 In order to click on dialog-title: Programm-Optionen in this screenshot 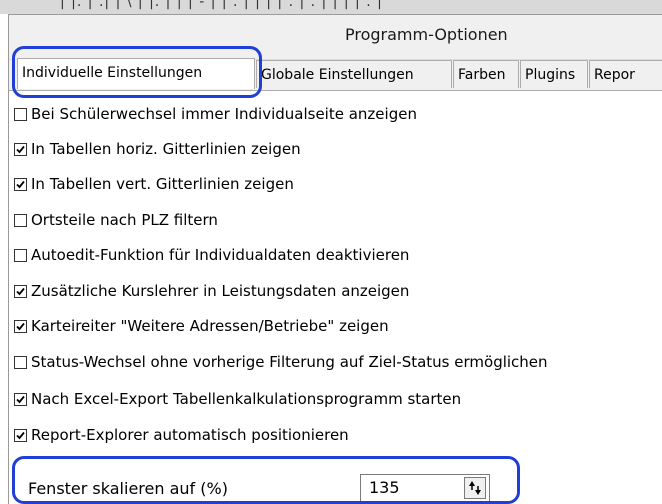, I will do `click(426, 34)`.